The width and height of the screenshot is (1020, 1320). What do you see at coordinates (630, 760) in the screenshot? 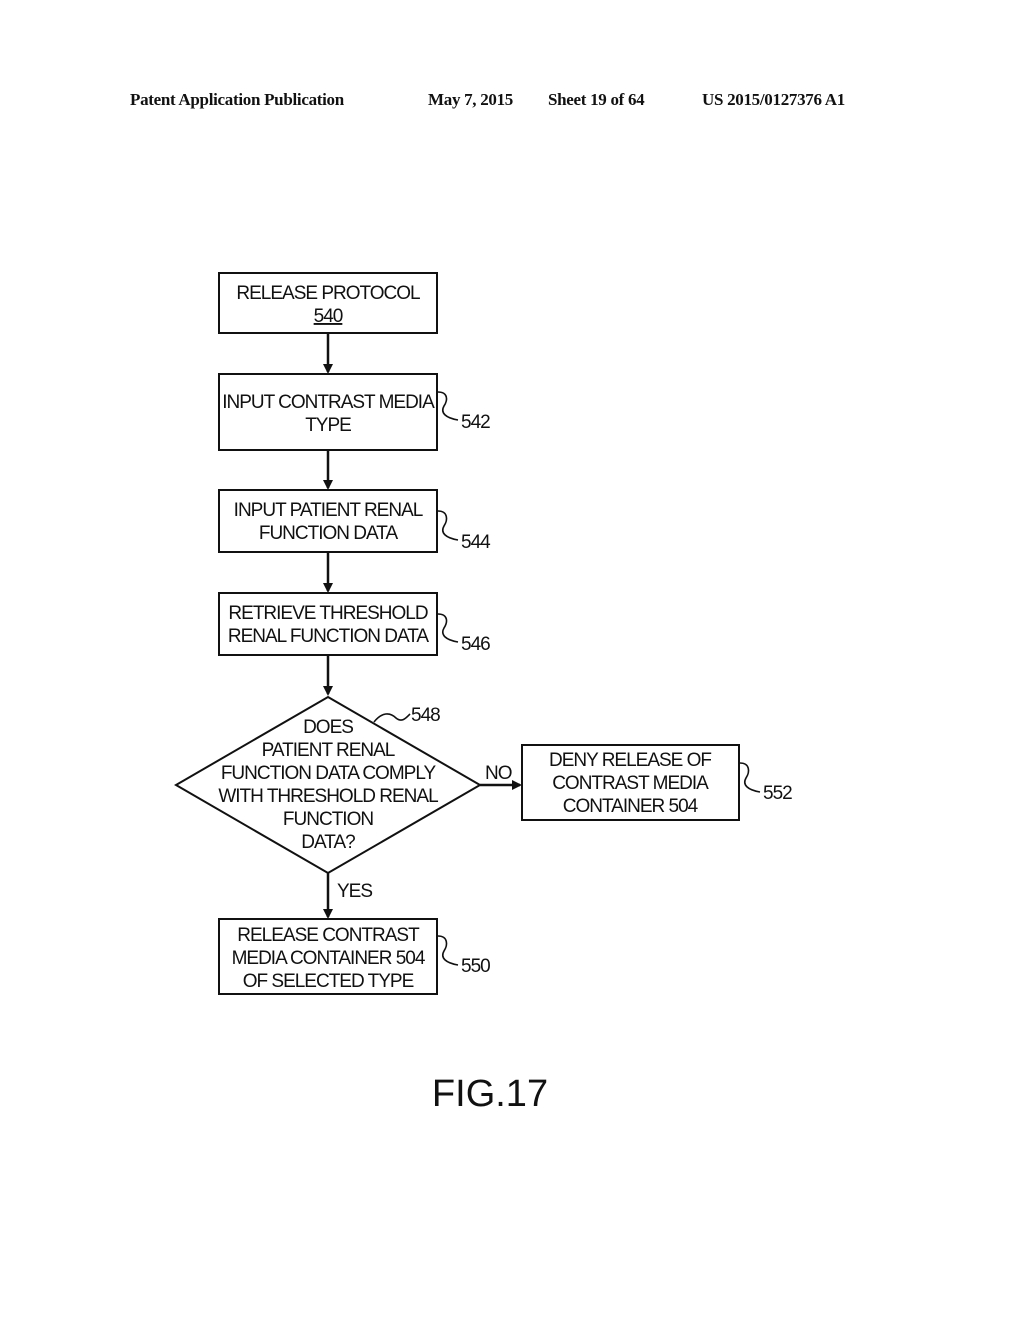
I see `step-552-line1: DENY RELEASE OF` at bounding box center [630, 760].